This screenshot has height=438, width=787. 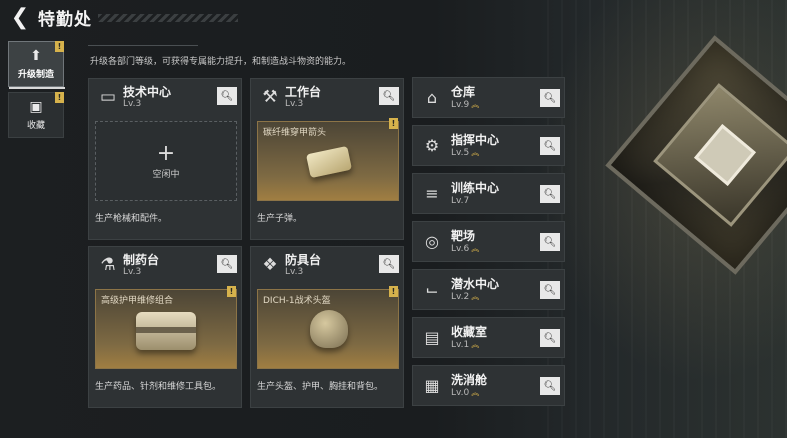 I want to click on card-name: 防具台, so click(x=303, y=259).